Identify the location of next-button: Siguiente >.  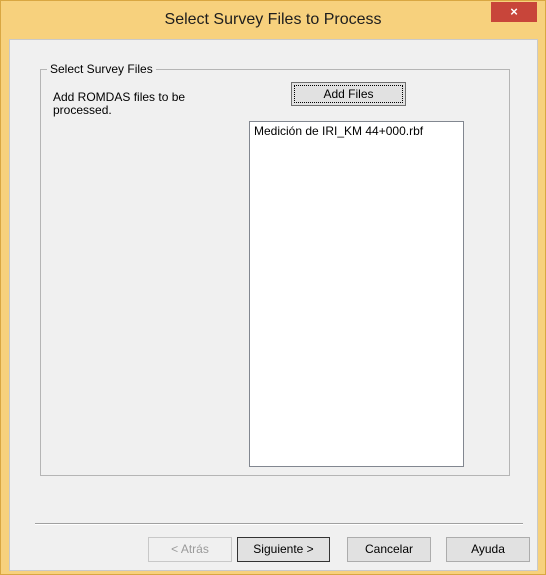
(283, 549).